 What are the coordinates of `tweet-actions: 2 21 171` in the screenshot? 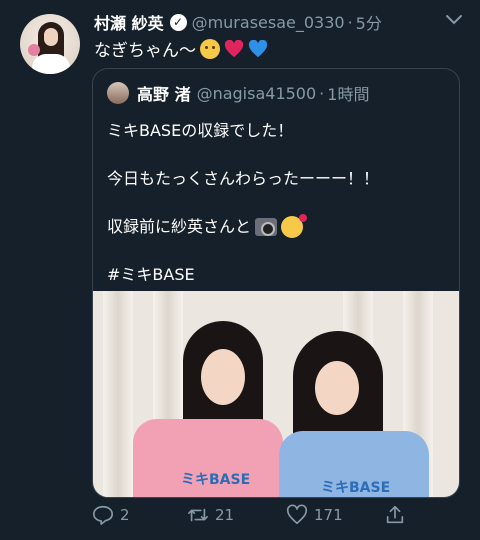 It's located at (277, 517).